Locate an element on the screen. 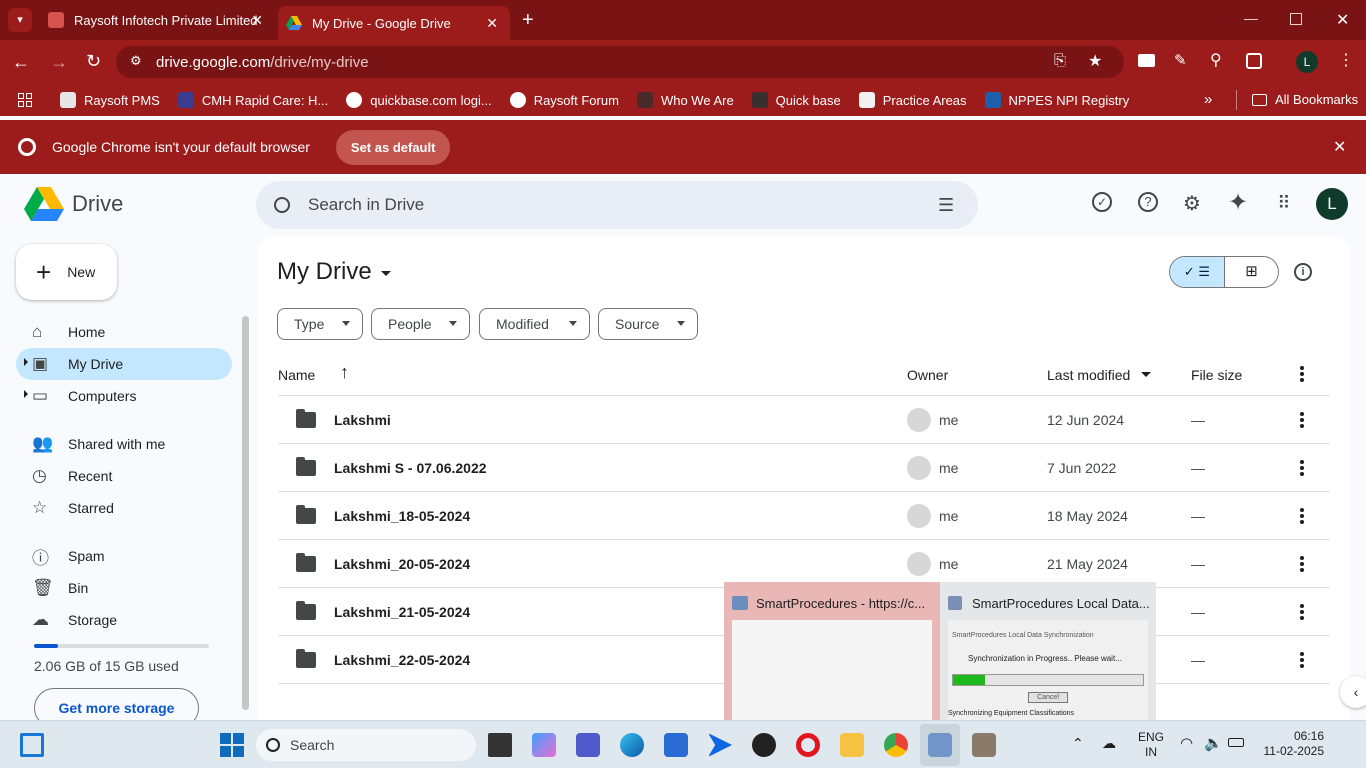  nav-shared-with-me: 👥 Shared with me is located at coordinates (124, 444).